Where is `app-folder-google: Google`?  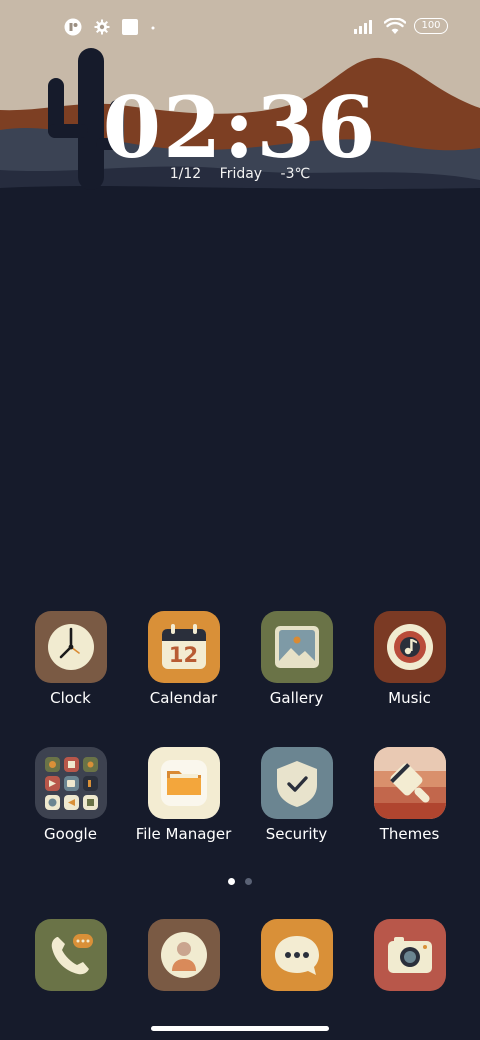 app-folder-google: Google is located at coordinates (70, 795).